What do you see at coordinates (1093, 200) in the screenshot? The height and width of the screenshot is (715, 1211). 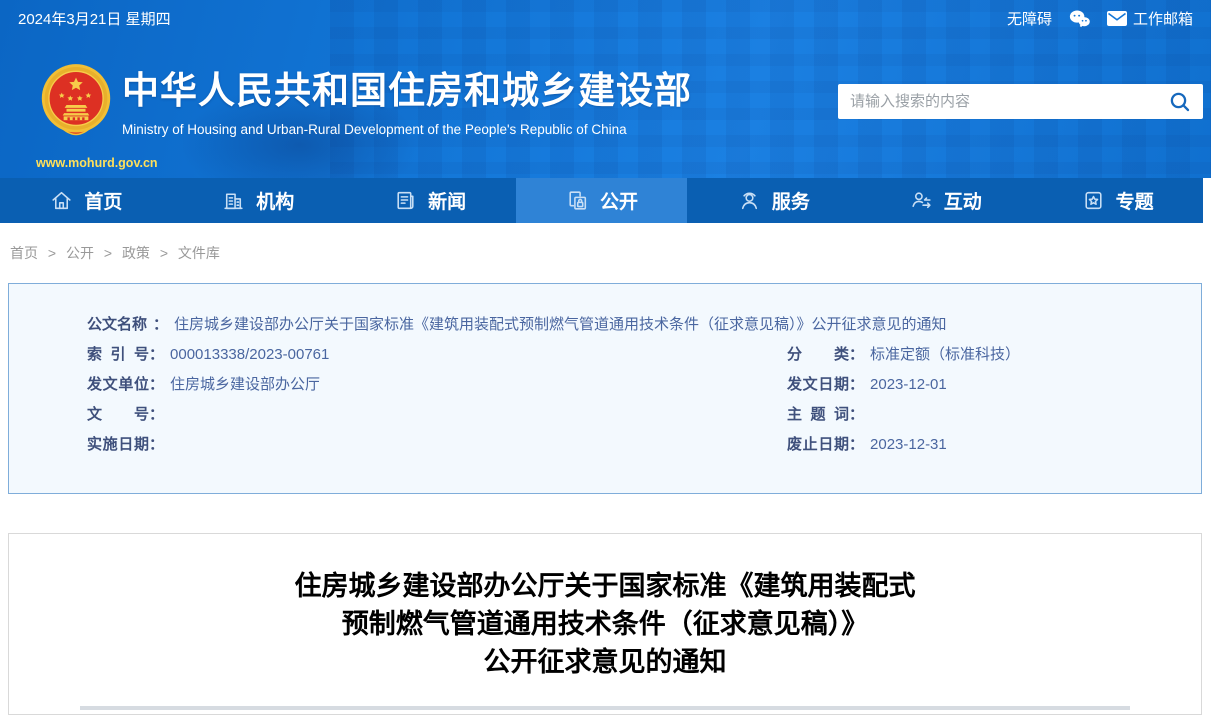 I see `special-topics-icon` at bounding box center [1093, 200].